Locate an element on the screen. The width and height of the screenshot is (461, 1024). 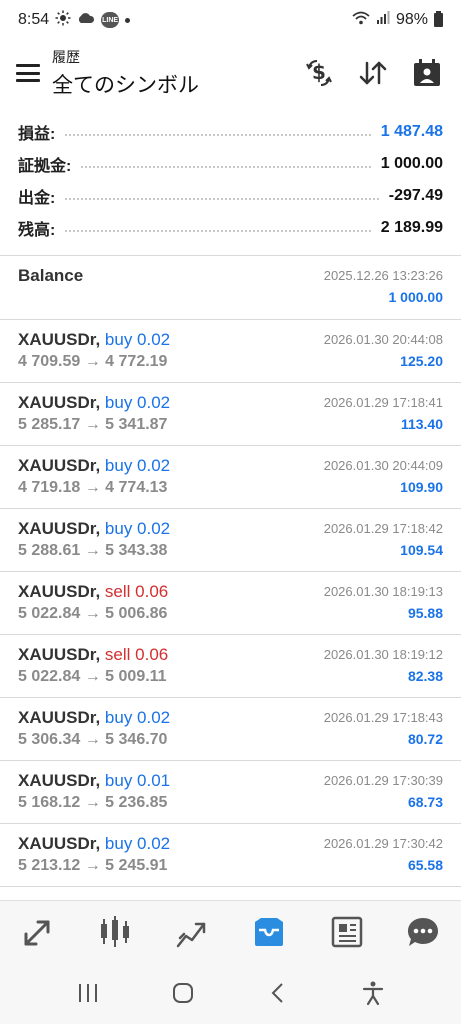
history-icon is located at coordinates (268, 931).